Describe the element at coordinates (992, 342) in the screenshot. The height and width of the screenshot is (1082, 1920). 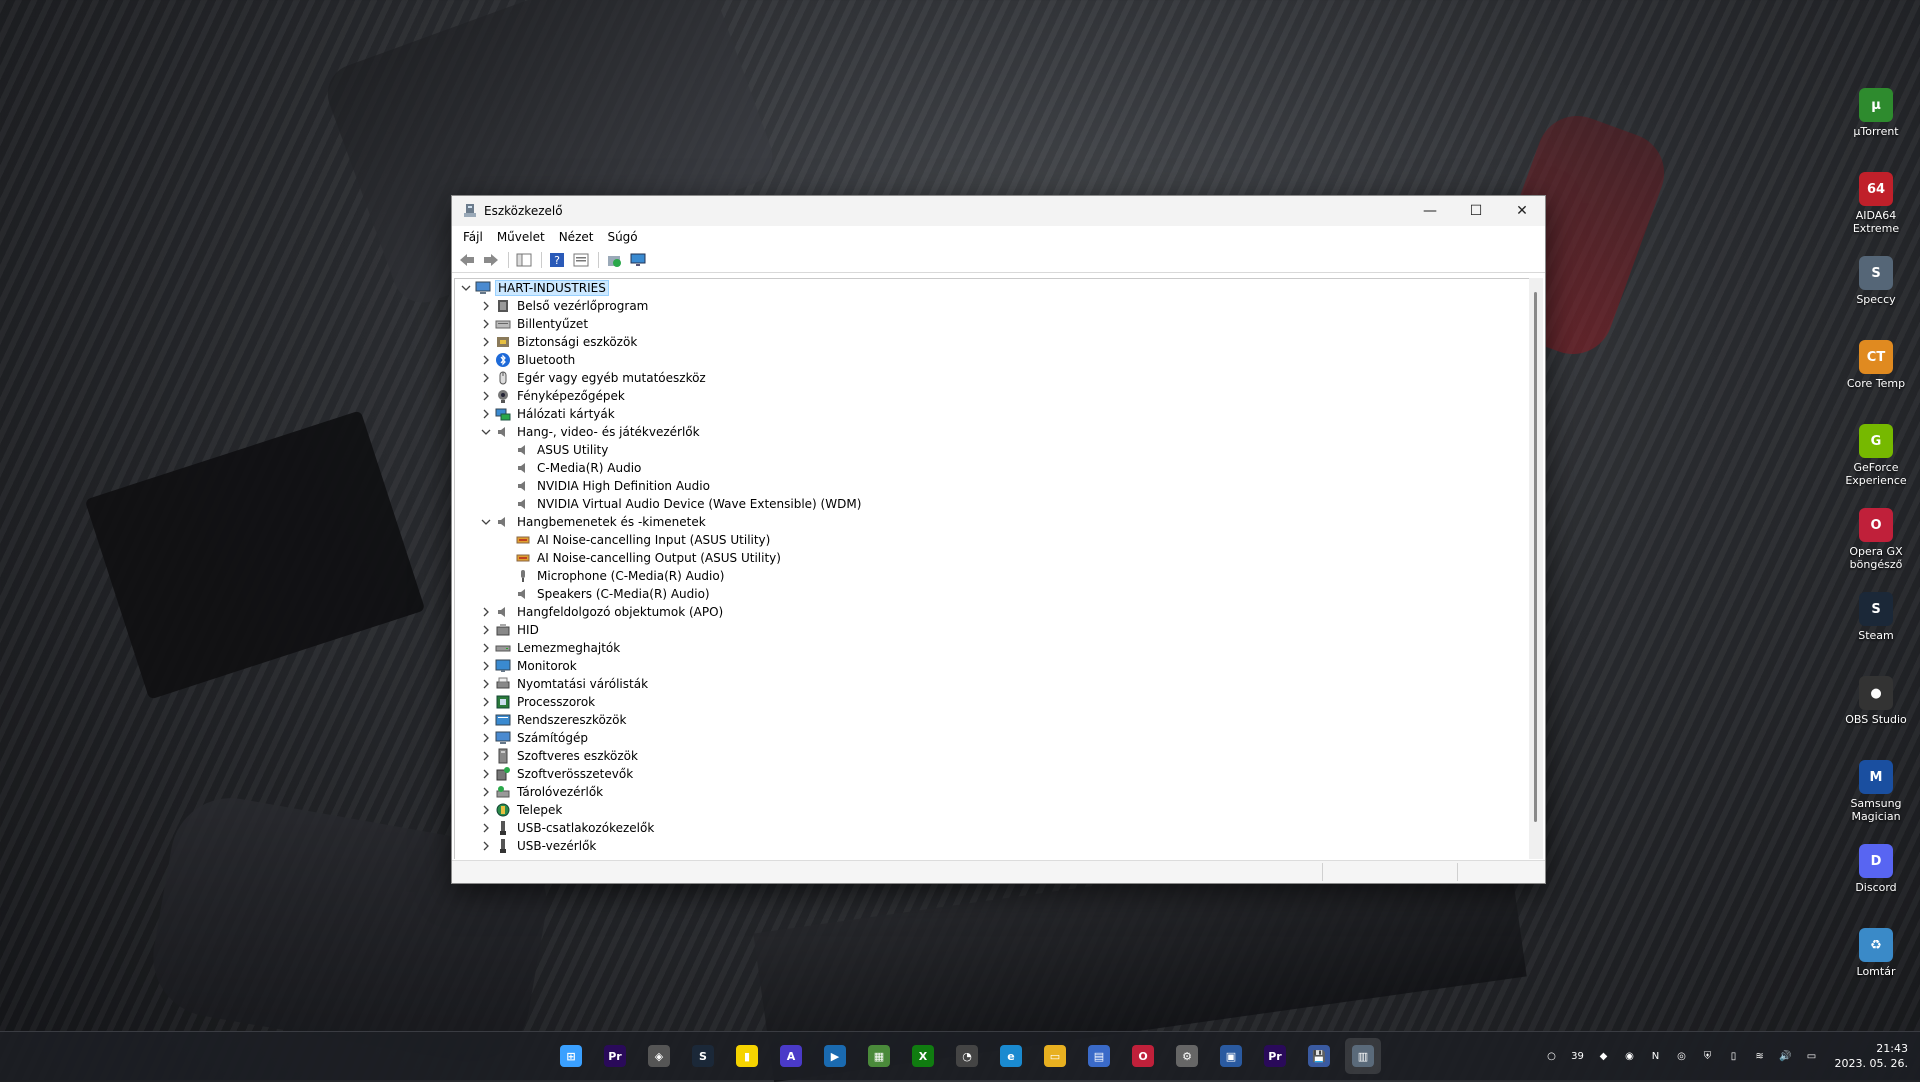
I see `tree-category: Biztonsági eszközök` at that location.